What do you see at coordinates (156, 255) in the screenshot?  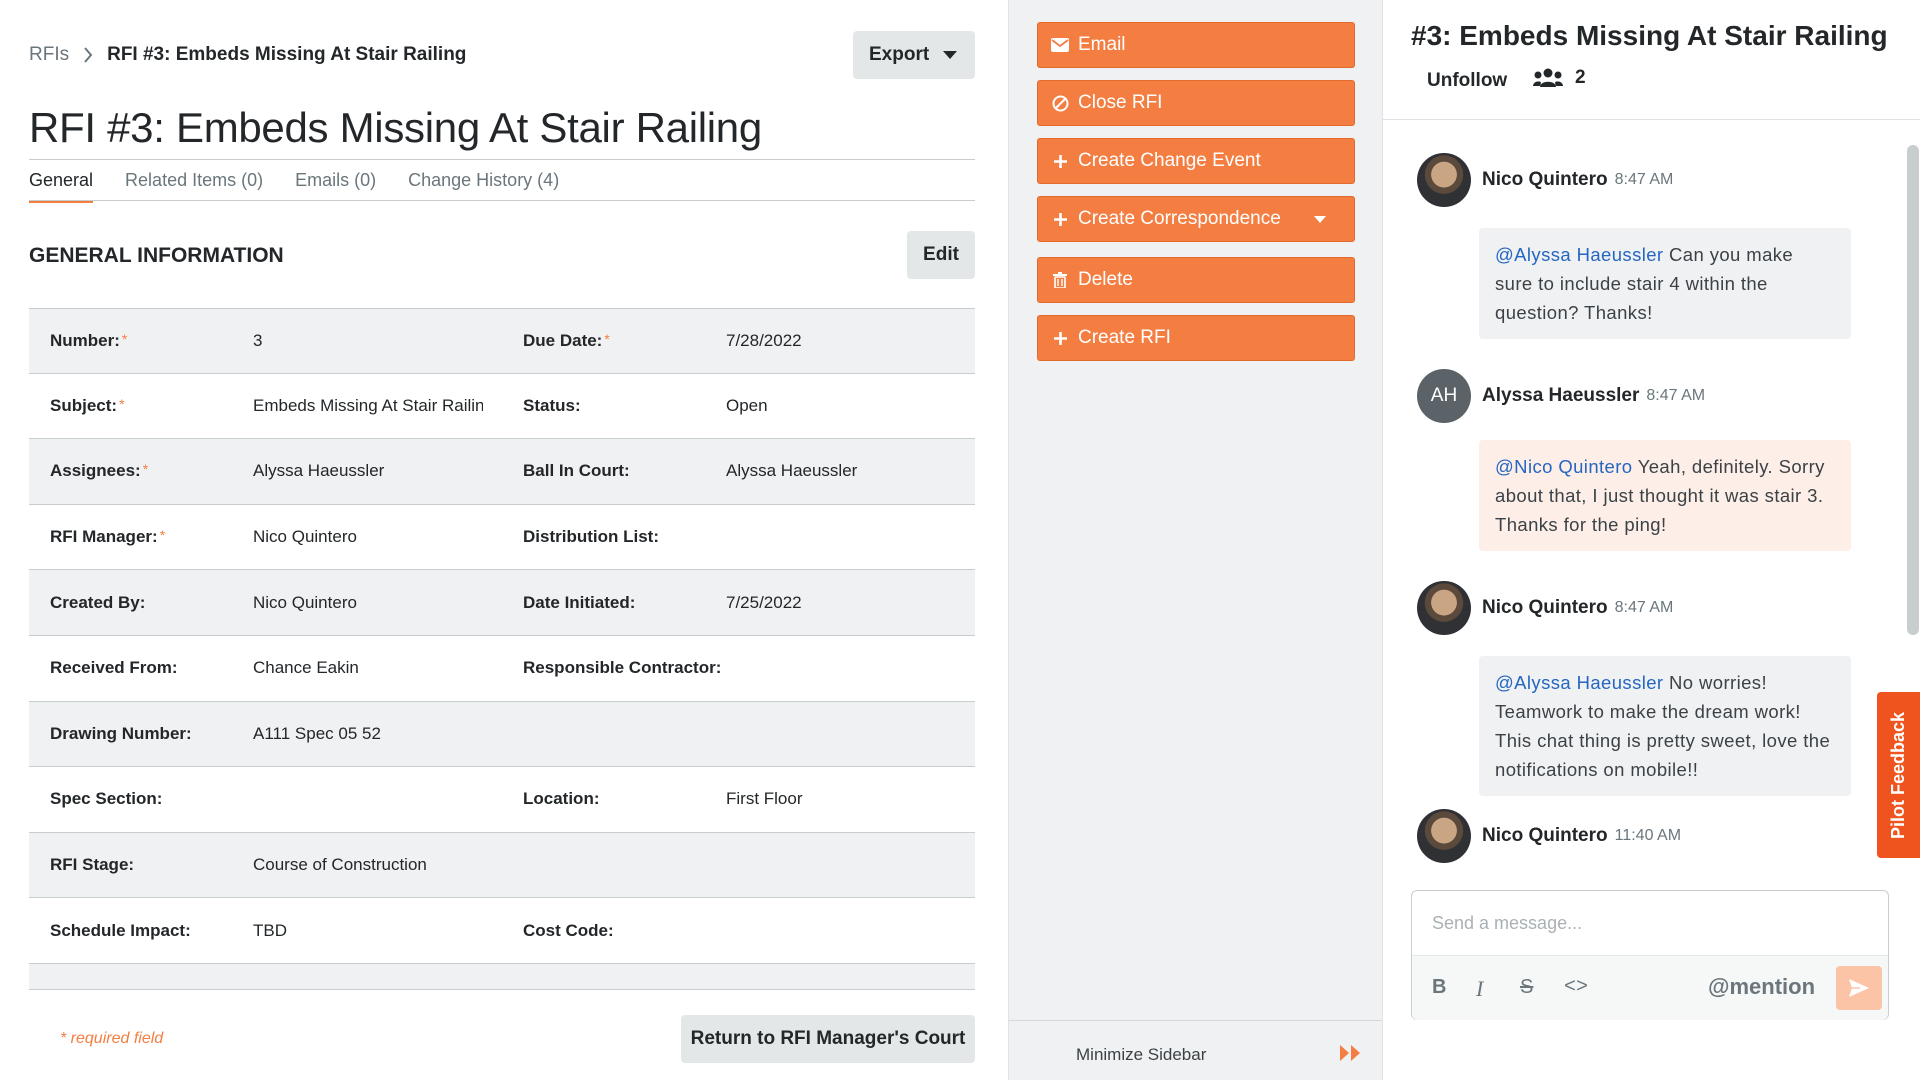 I see `section-title: GENERAL INFORMATION` at bounding box center [156, 255].